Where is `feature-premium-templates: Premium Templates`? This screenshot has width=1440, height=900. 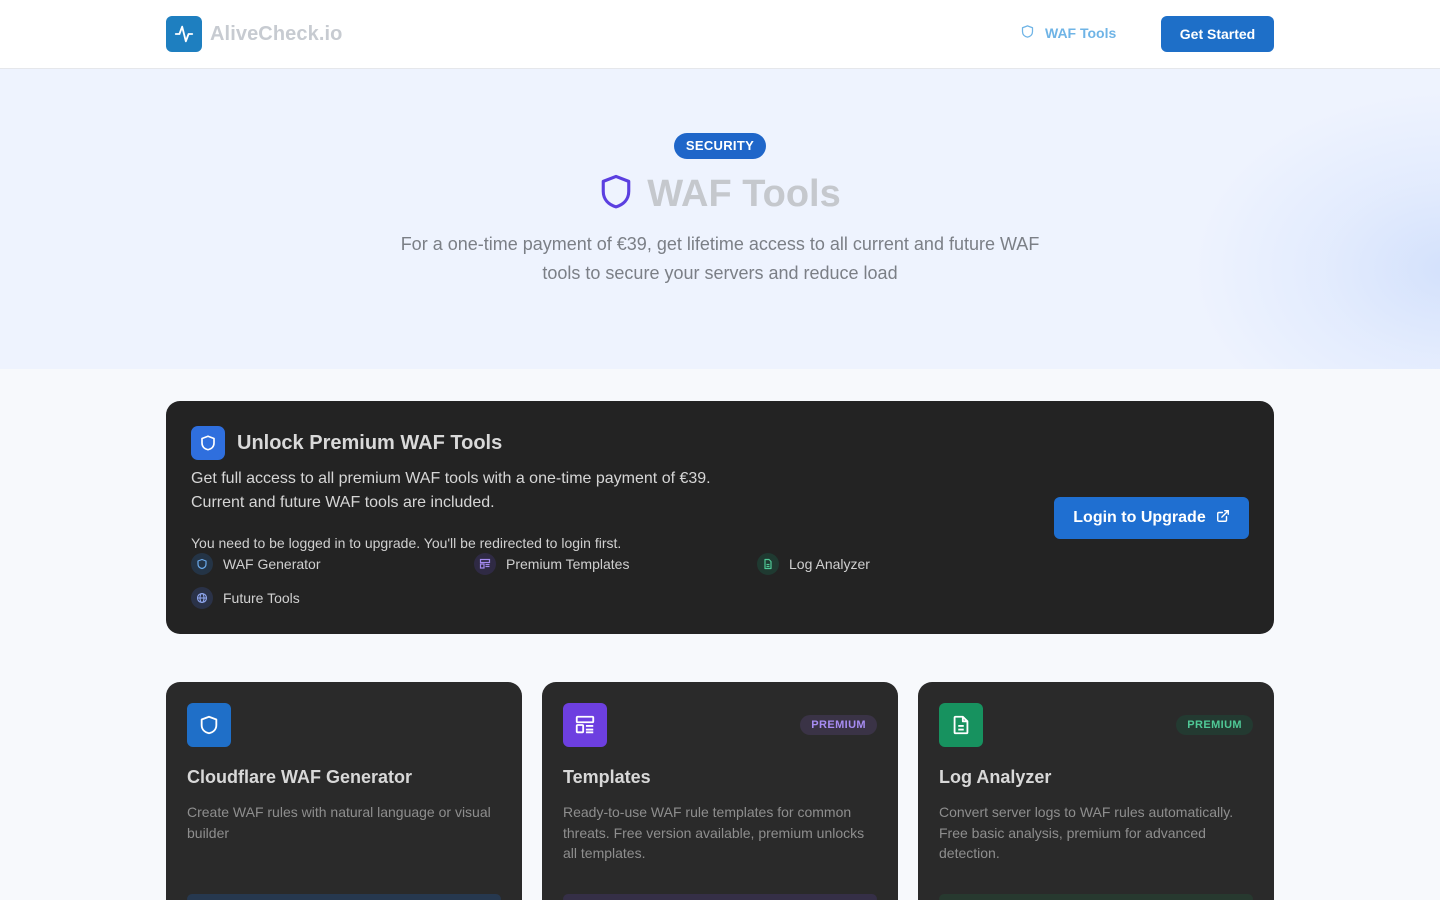
feature-premium-templates: Premium Templates is located at coordinates (551, 564).